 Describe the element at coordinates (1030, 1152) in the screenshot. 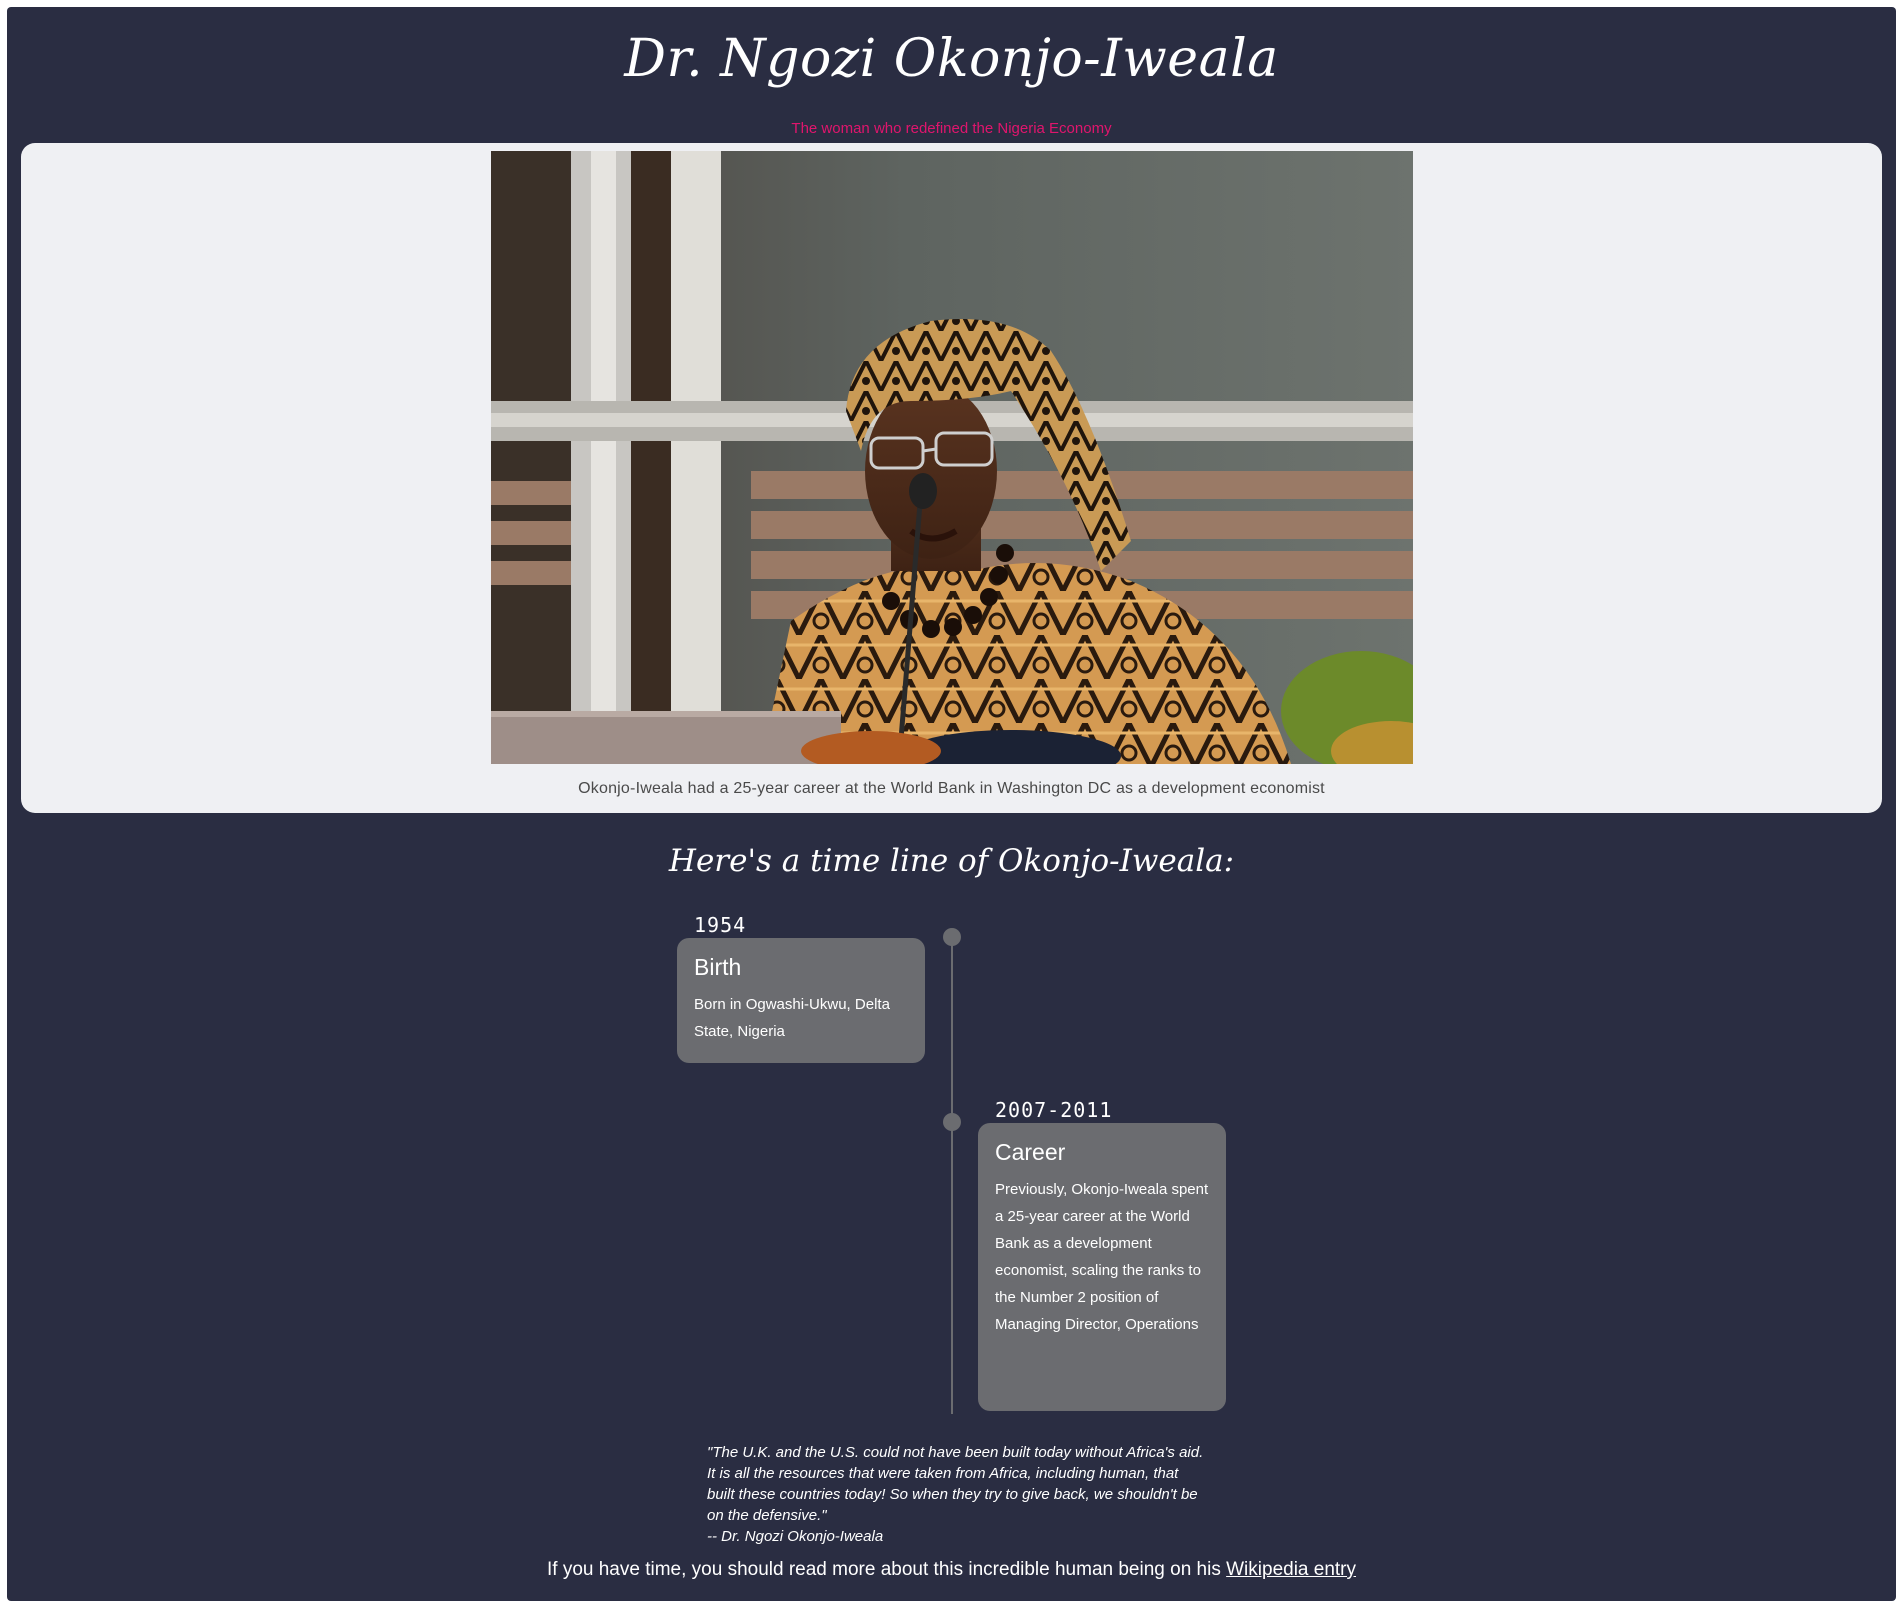

I see `timeline-card-title: Career` at that location.